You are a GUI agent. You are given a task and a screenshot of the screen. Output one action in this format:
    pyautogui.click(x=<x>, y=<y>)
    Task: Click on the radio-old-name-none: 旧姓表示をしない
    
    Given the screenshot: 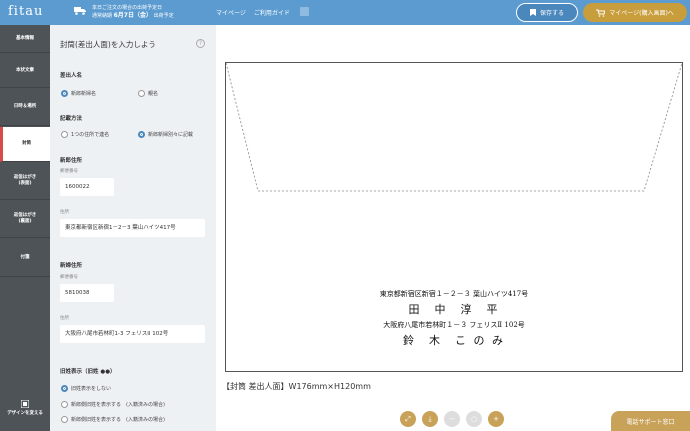 What is the action you would take?
    pyautogui.click(x=86, y=388)
    